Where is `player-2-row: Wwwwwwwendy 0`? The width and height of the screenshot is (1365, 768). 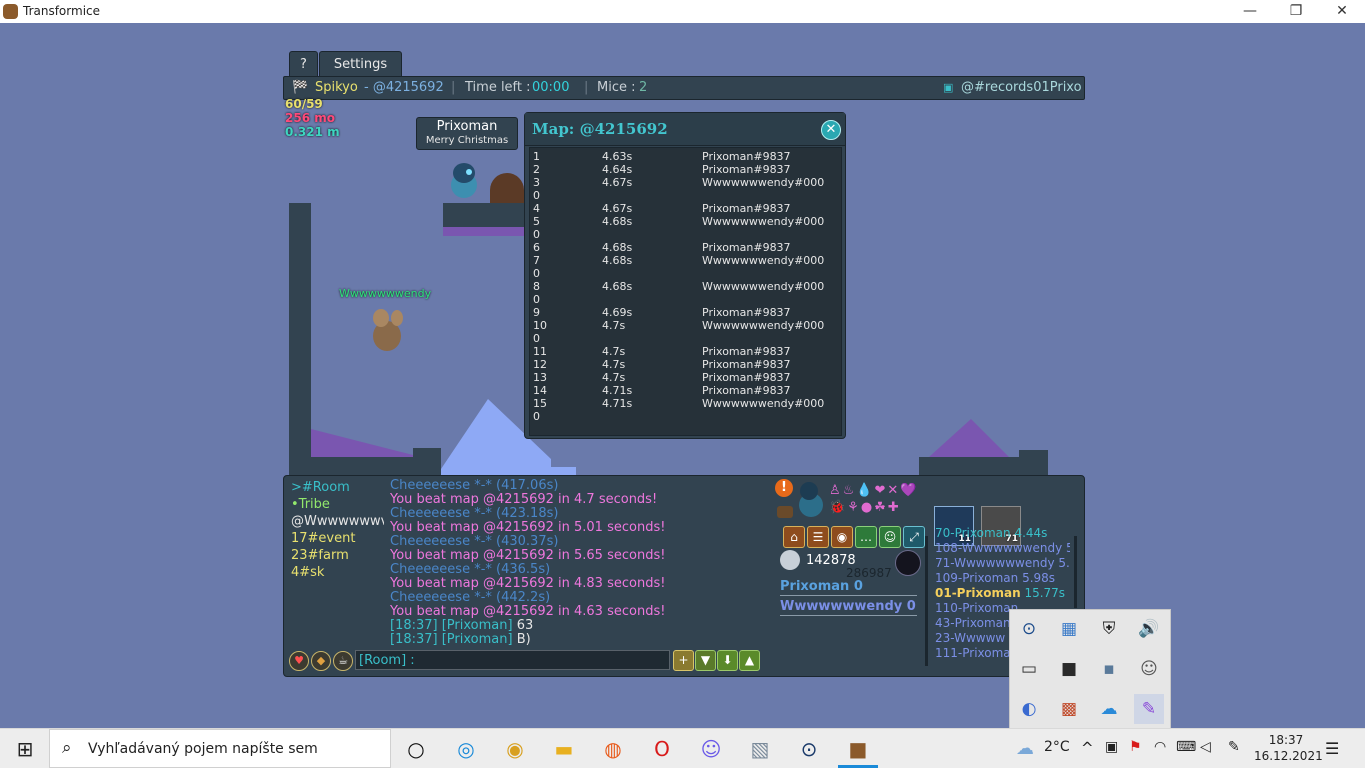 player-2-row: Wwwwwwwendy 0 is located at coordinates (848, 606).